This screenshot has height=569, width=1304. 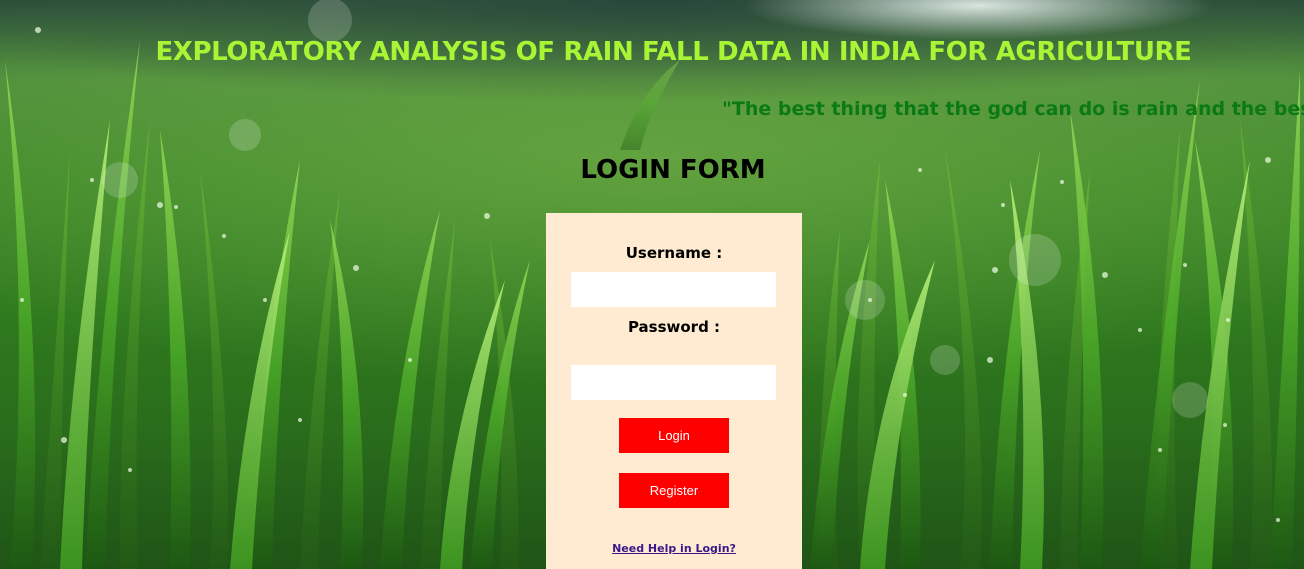 What do you see at coordinates (674, 327) in the screenshot?
I see `password-label: Password :` at bounding box center [674, 327].